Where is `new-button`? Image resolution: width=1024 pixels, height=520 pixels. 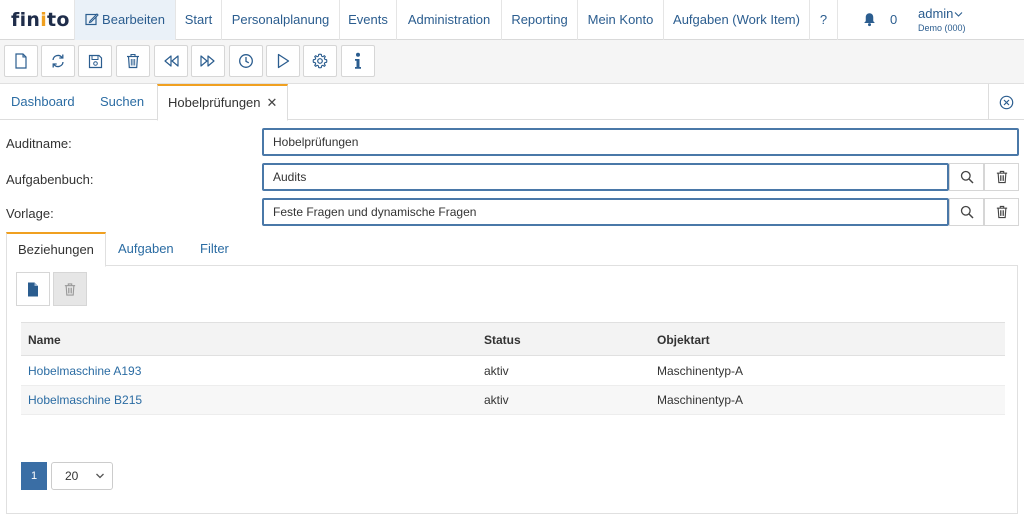 new-button is located at coordinates (21, 61).